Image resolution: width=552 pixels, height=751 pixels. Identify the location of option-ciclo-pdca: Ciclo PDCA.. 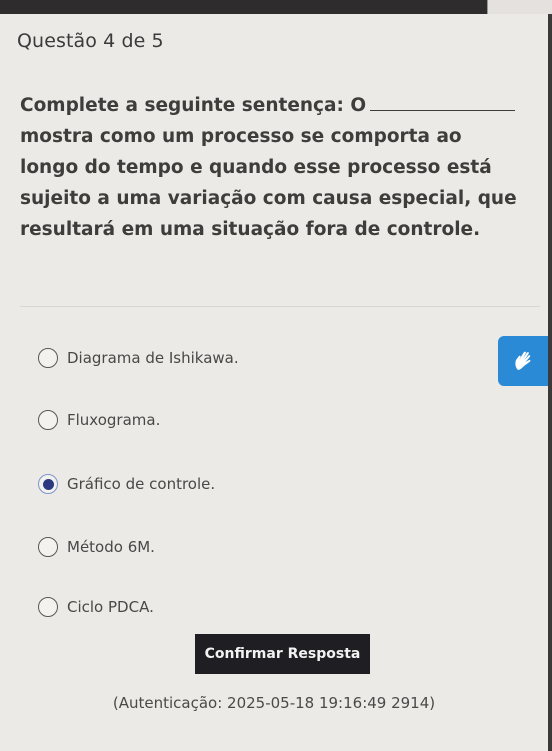
(96, 607).